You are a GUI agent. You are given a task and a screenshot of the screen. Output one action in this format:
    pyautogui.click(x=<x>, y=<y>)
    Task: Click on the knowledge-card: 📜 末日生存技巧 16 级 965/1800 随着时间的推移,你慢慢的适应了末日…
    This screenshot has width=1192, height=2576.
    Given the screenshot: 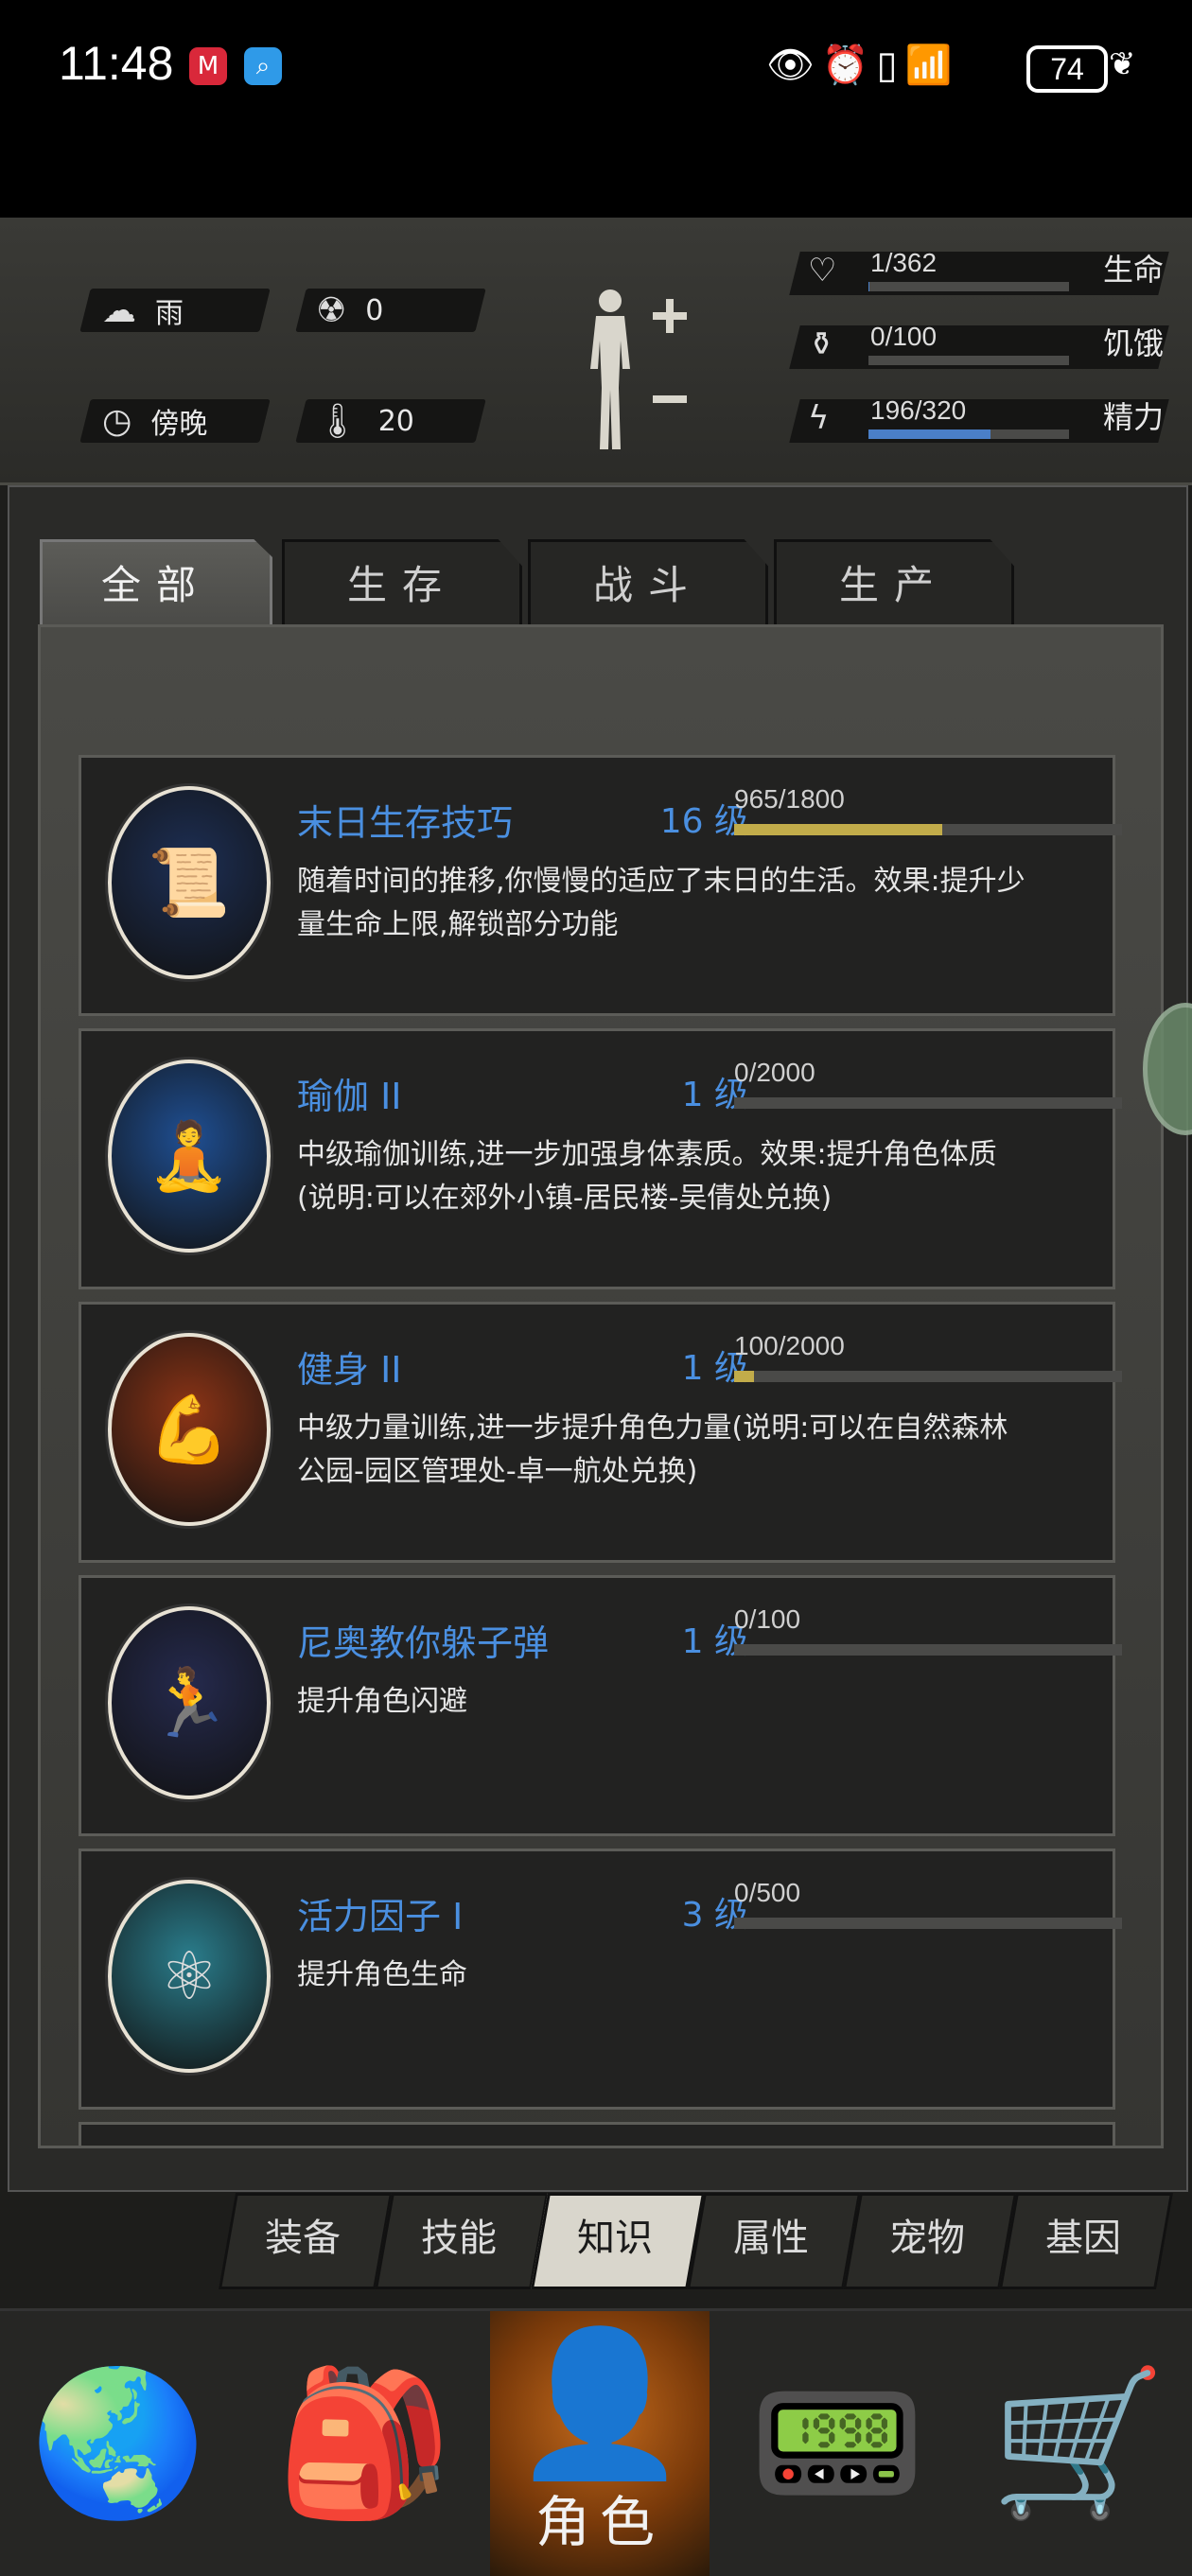 What is the action you would take?
    pyautogui.click(x=600, y=886)
    